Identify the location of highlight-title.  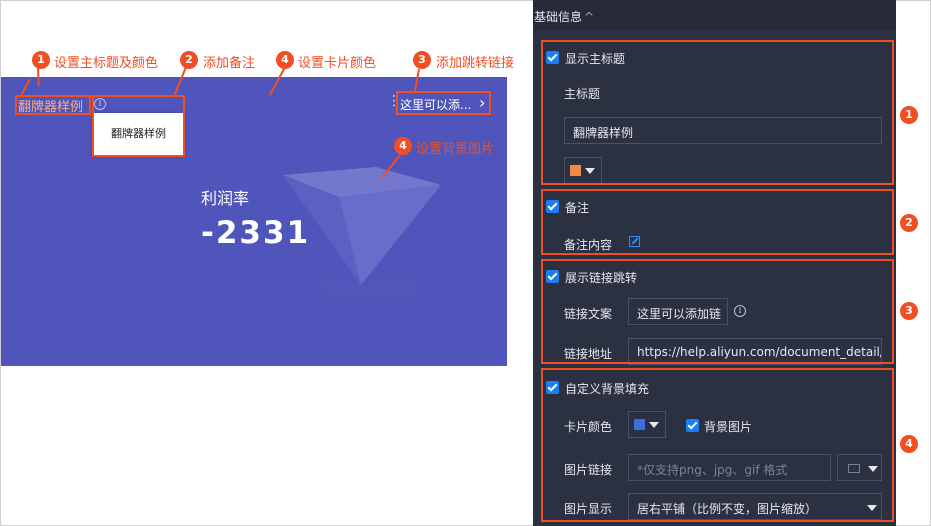
(53, 105).